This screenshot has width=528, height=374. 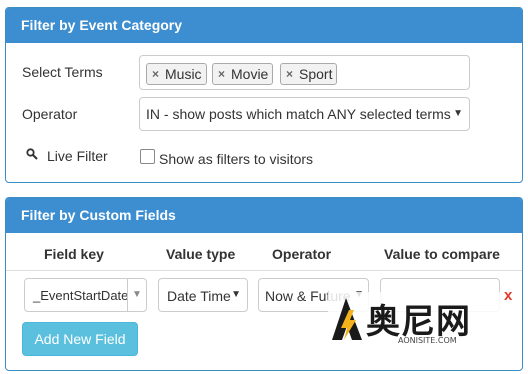 I want to click on table-divider, so click(x=264, y=270).